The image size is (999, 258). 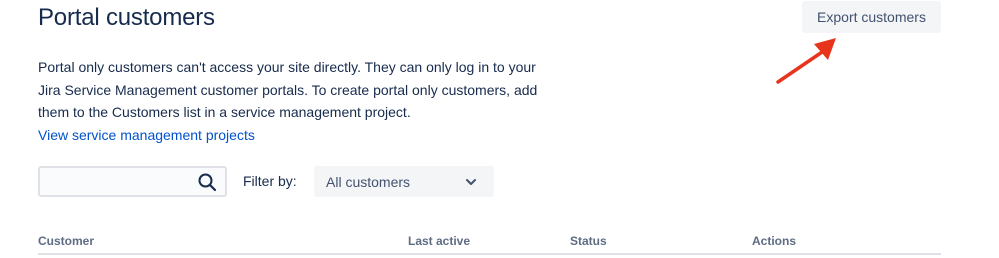 What do you see at coordinates (207, 182) in the screenshot?
I see `search-icon` at bounding box center [207, 182].